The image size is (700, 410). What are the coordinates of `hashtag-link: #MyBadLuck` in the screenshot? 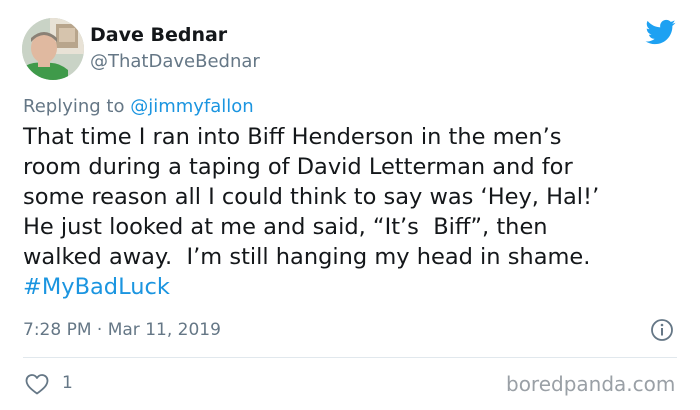 It's located at (96, 287).